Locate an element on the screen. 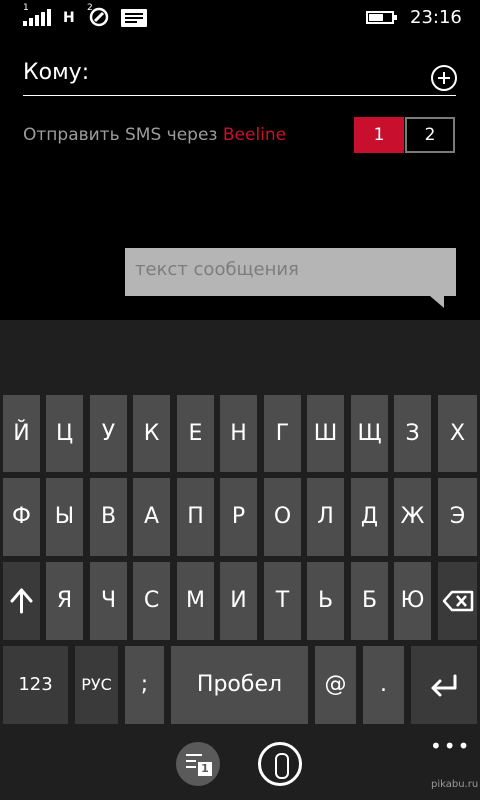  key-letter: Ц is located at coordinates (64, 433).